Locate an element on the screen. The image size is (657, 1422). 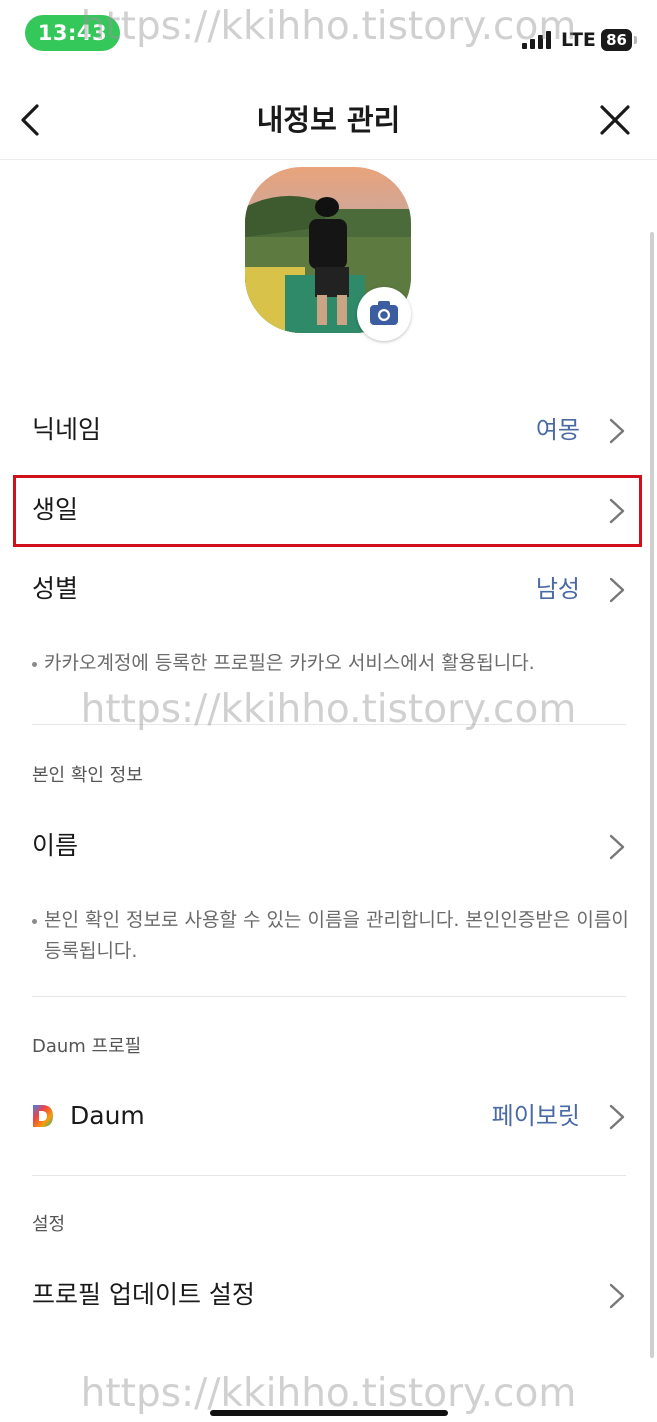
nickname-label: 닉네임 is located at coordinates (67, 429).